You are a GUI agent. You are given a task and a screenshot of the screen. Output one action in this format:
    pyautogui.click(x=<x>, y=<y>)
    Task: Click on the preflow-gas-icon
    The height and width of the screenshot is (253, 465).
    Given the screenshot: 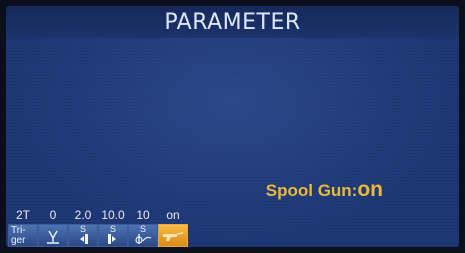 What is the action you would take?
    pyautogui.click(x=53, y=237)
    